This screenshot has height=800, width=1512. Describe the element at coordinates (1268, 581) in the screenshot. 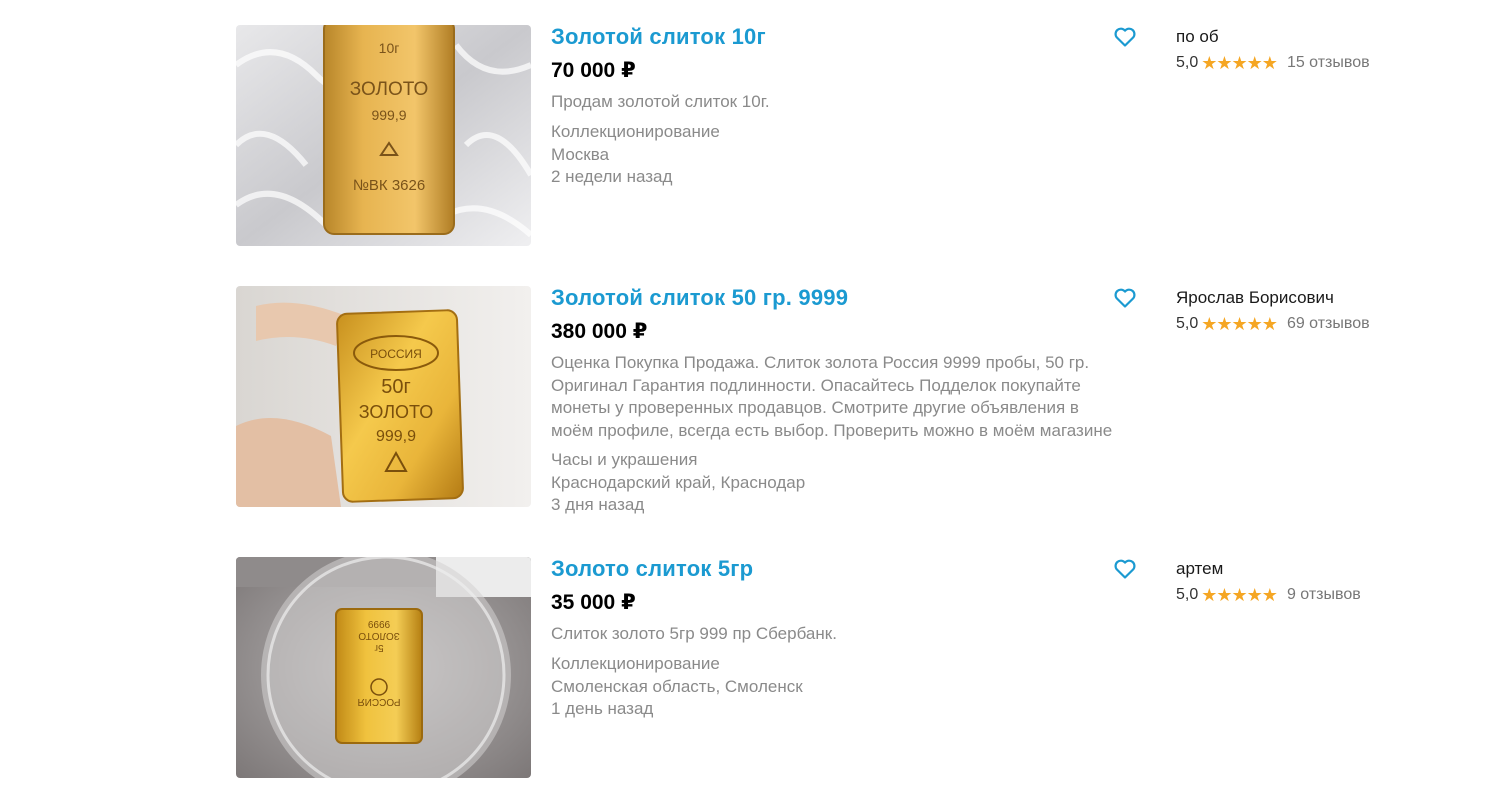

I see `seller-info: артем 5,0 ★★★★★ 9 отзывов` at that location.